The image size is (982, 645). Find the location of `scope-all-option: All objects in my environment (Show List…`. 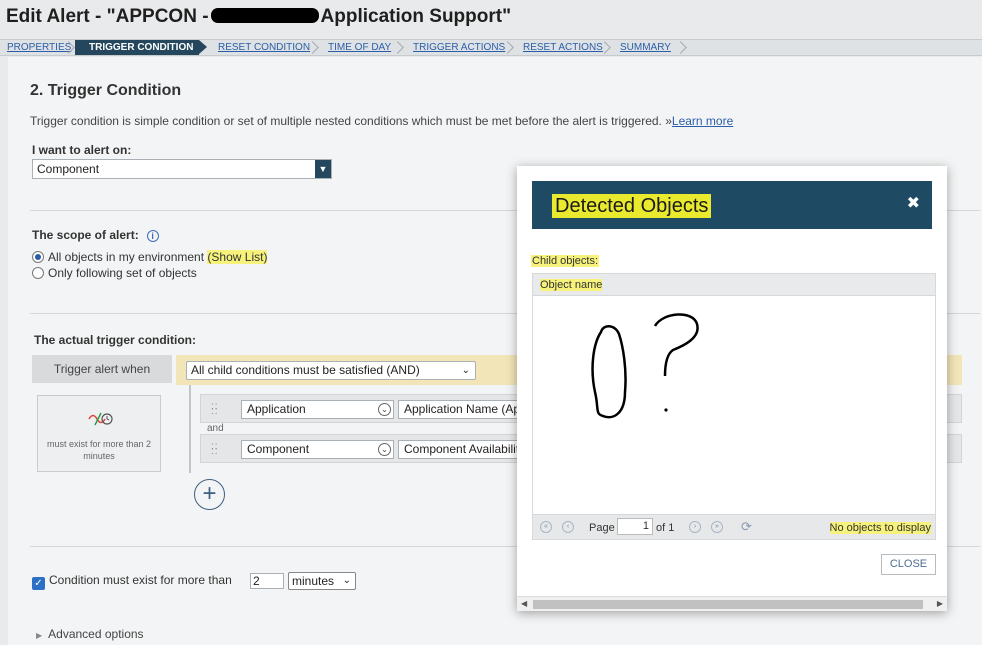

scope-all-option: All objects in my environment (Show List… is located at coordinates (150, 257).